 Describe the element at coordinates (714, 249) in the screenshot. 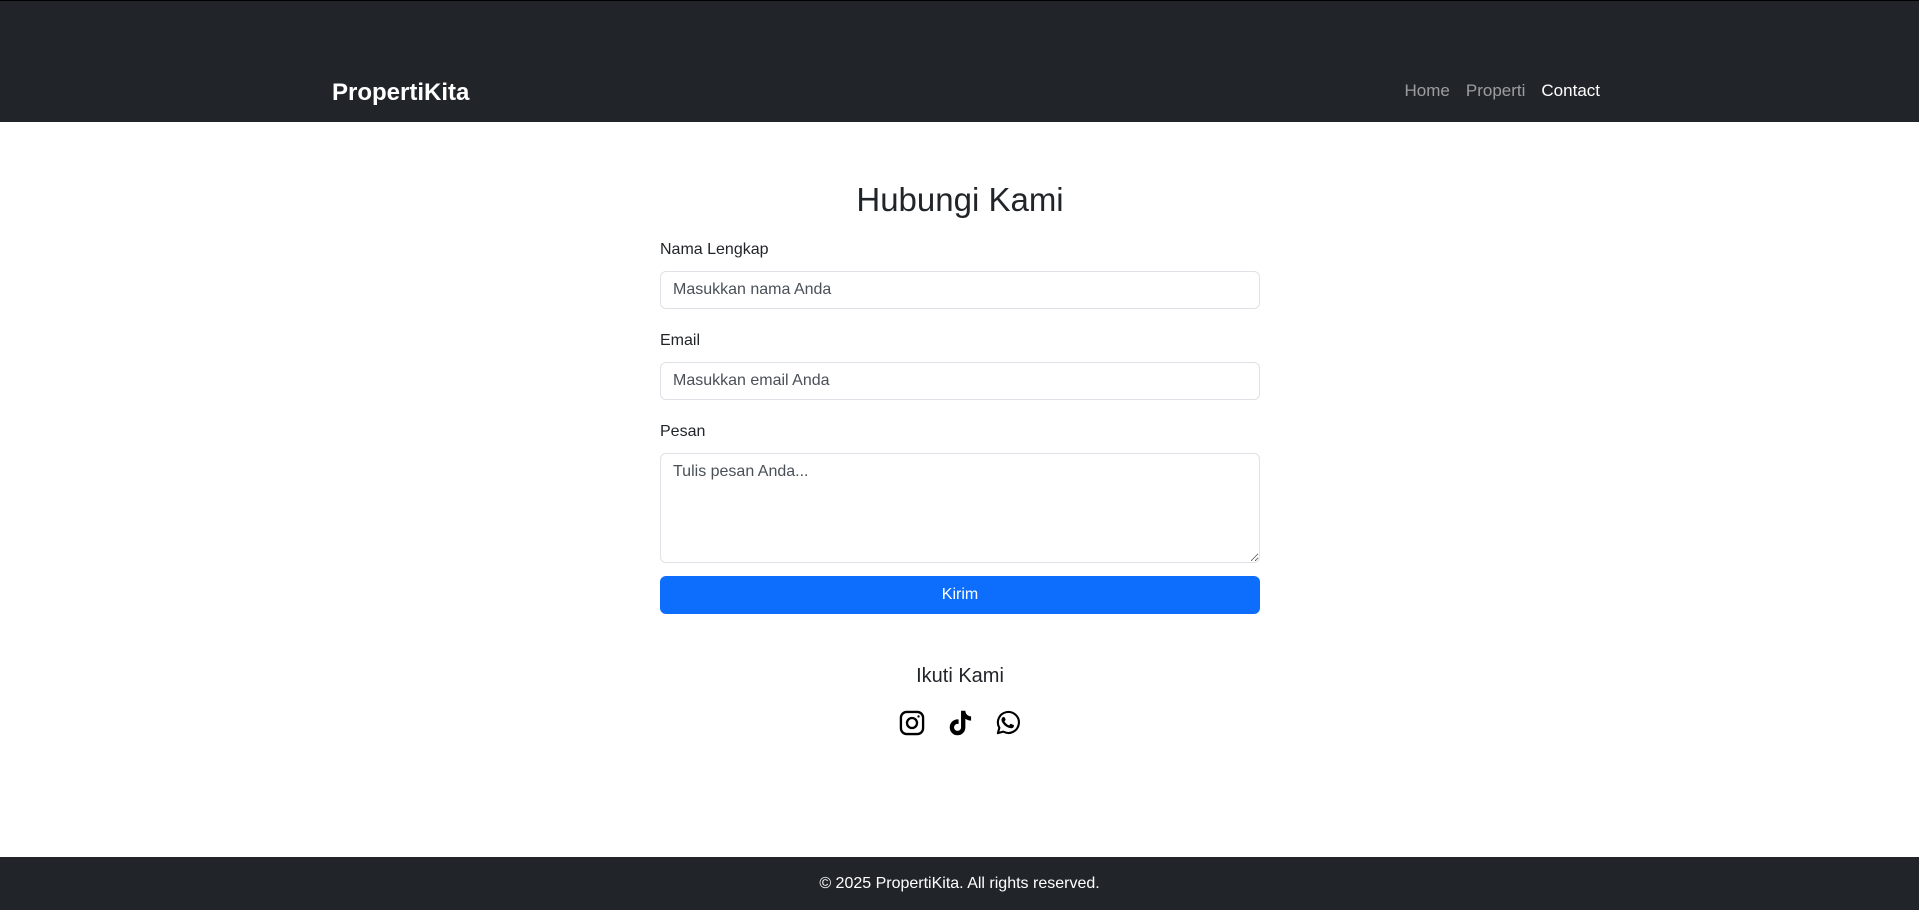

I see `name-label: Nama Lengkap` at that location.